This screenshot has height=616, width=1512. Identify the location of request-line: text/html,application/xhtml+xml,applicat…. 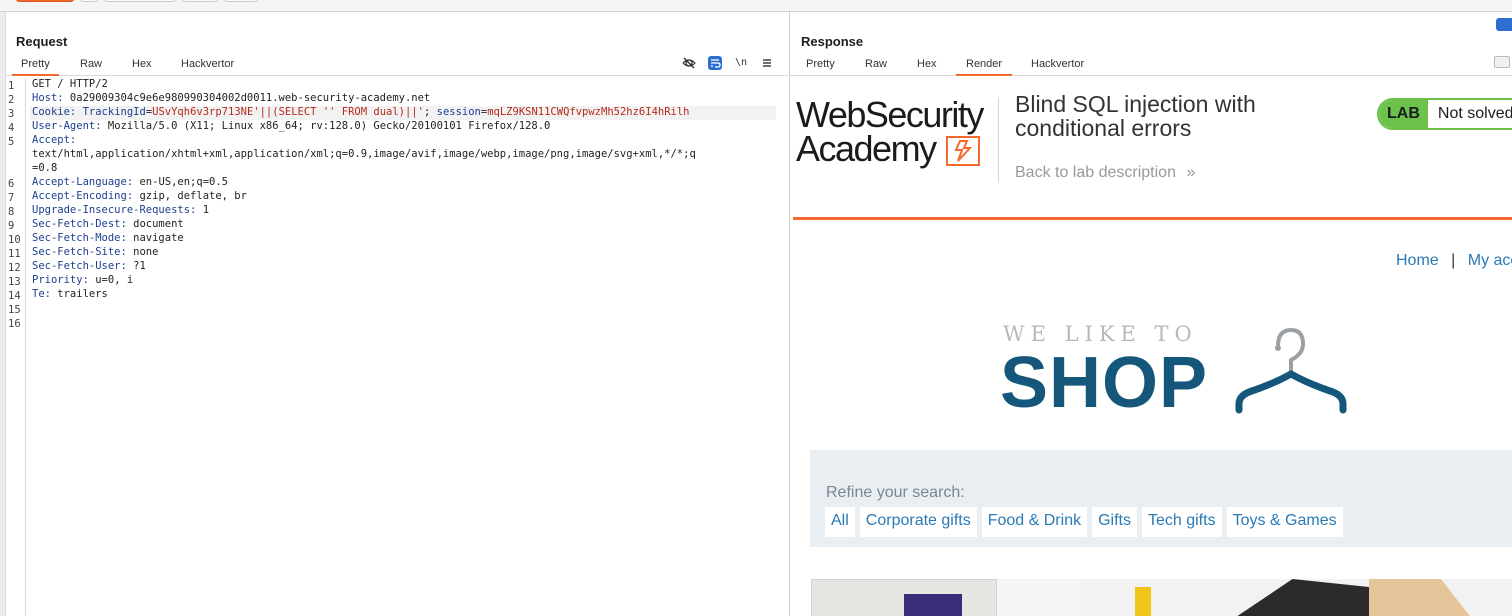
(364, 154).